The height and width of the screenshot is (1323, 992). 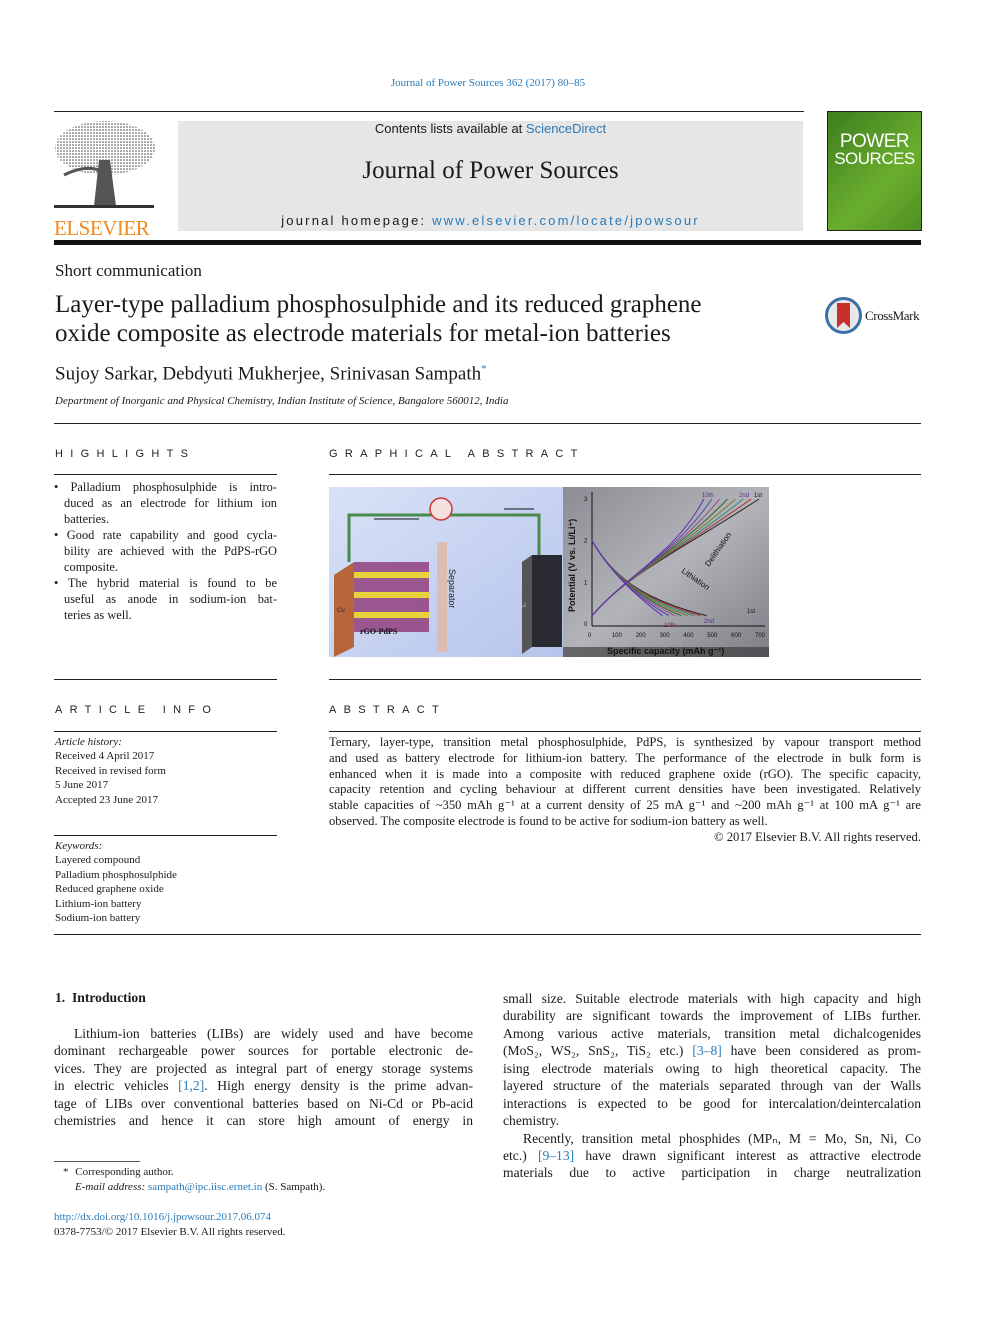 What do you see at coordinates (82, 785) in the screenshot?
I see `history-item: 5 June 2017` at bounding box center [82, 785].